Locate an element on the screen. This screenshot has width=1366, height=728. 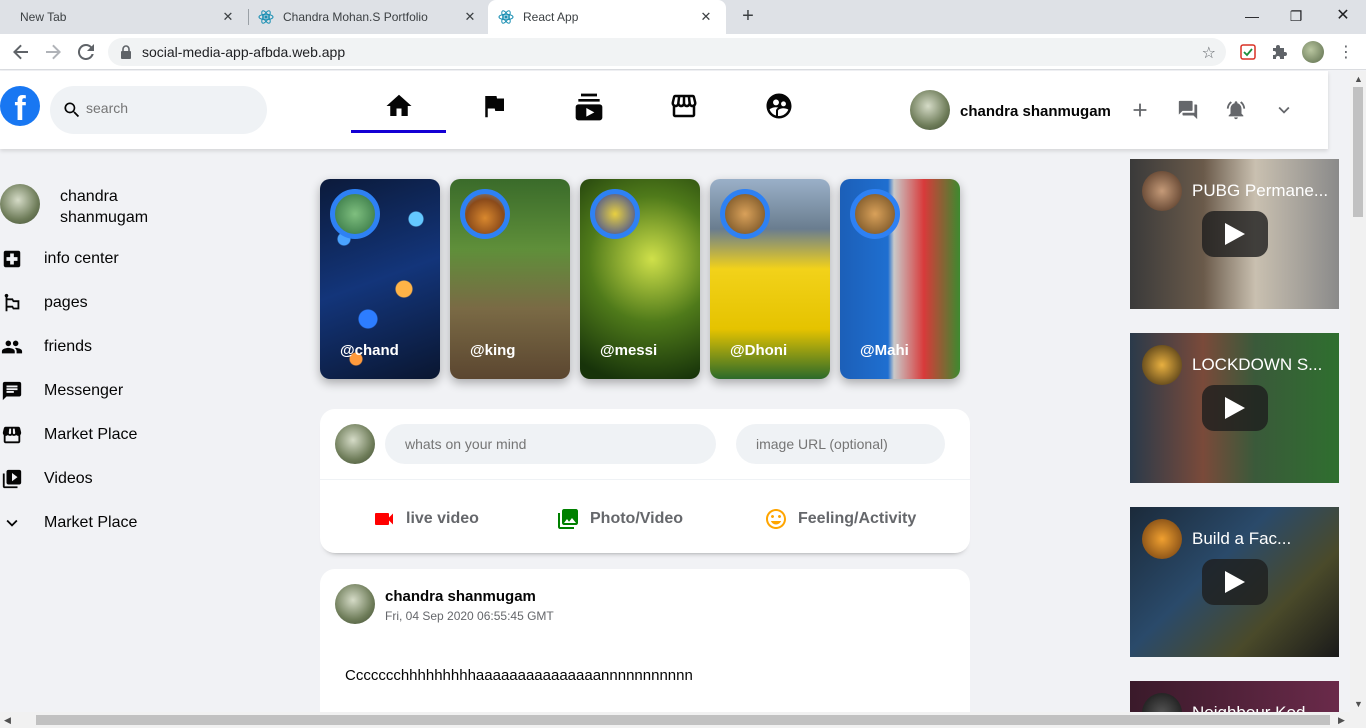
extension-shield-icon is located at coordinates (1248, 52).